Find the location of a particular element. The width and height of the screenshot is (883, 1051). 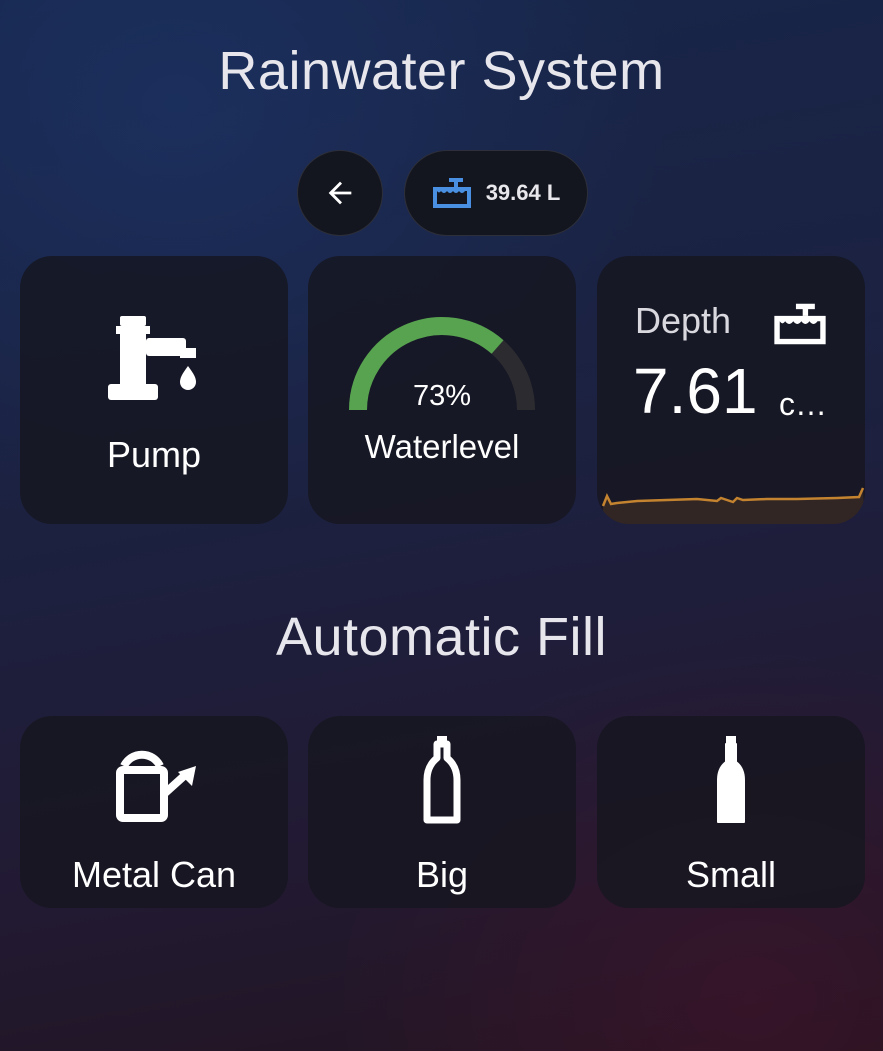

water-pump-icon is located at coordinates (152, 358).